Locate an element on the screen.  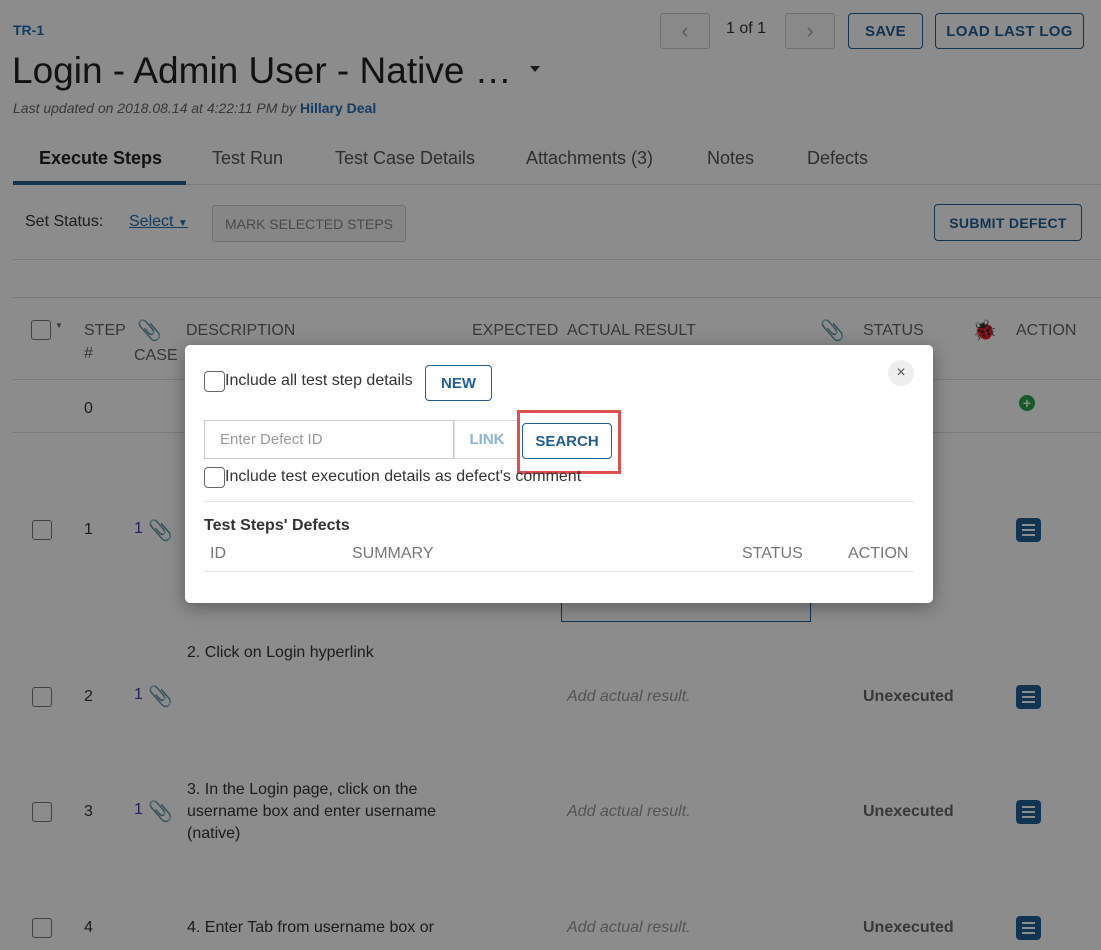
link-defect-button: LINK is located at coordinates (487, 439).